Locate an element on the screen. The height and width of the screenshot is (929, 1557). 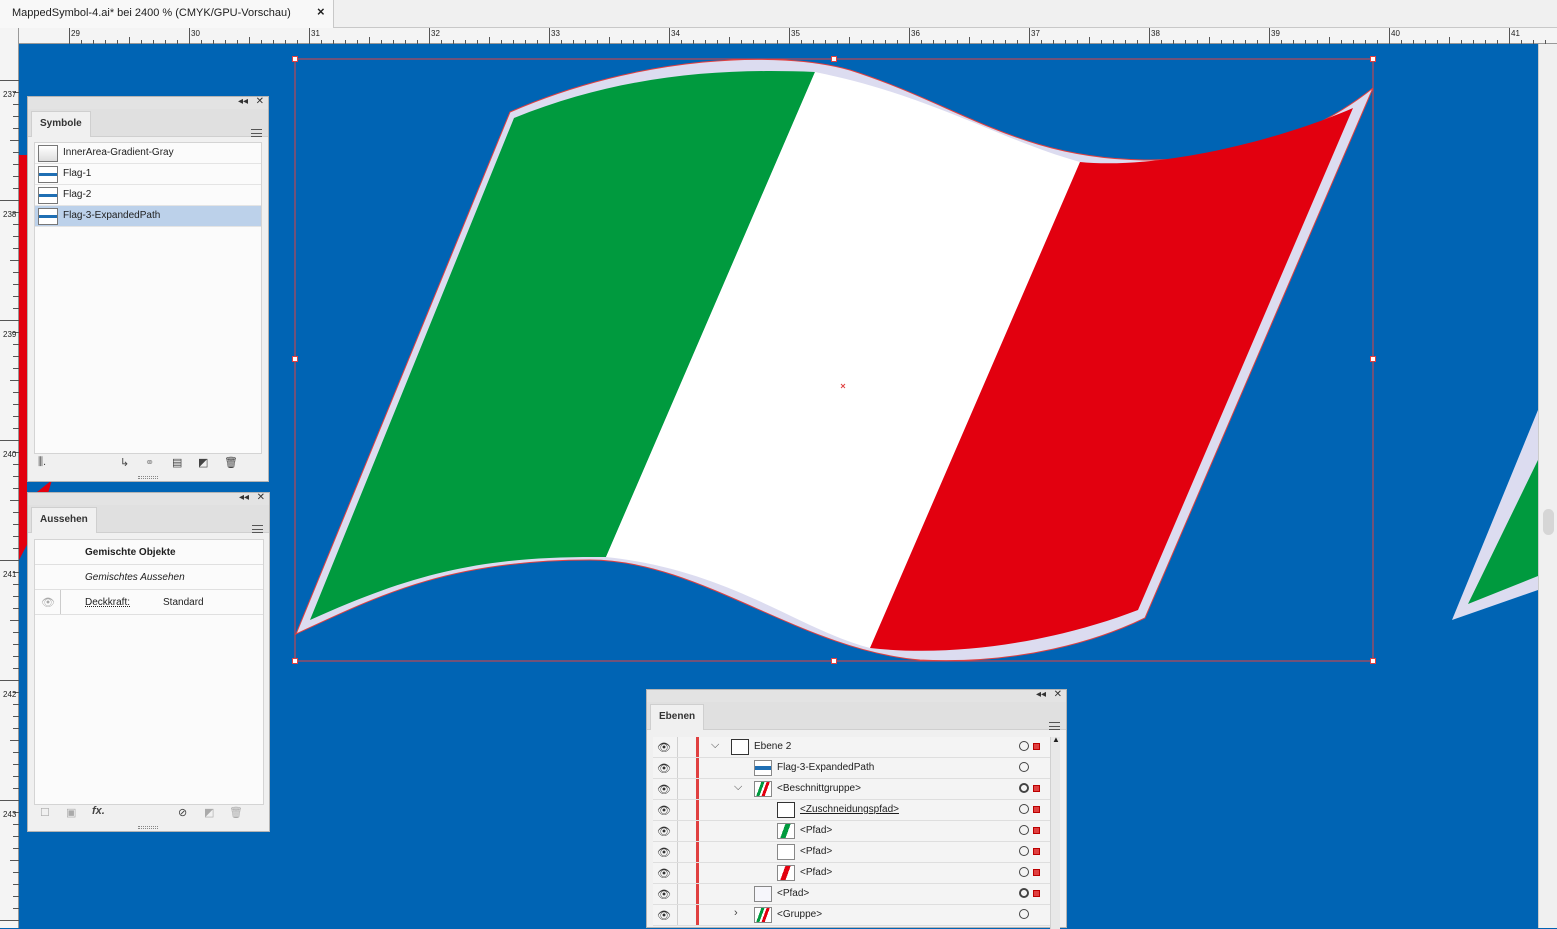
panel-tab-strip: Aussehen is located at coordinates (148, 519).